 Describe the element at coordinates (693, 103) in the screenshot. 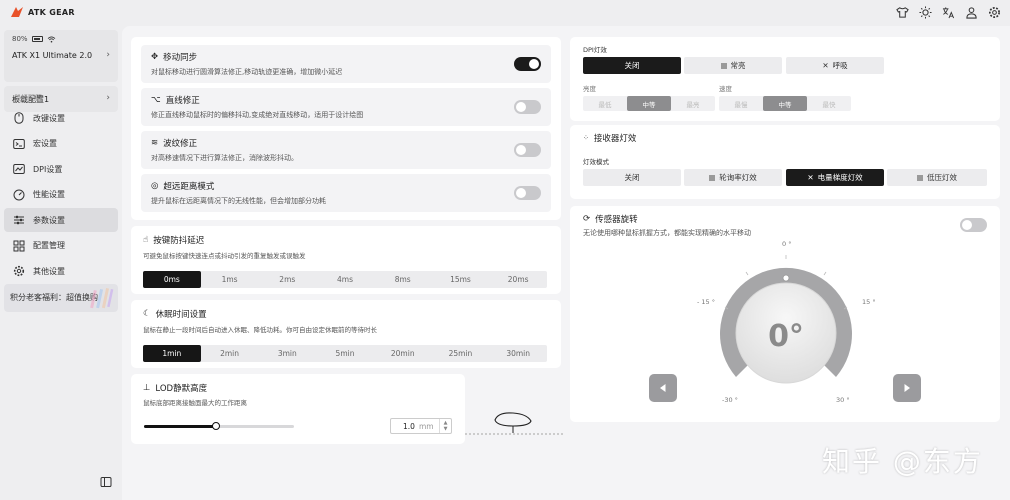

I see `brightness-option: 最亮` at that location.